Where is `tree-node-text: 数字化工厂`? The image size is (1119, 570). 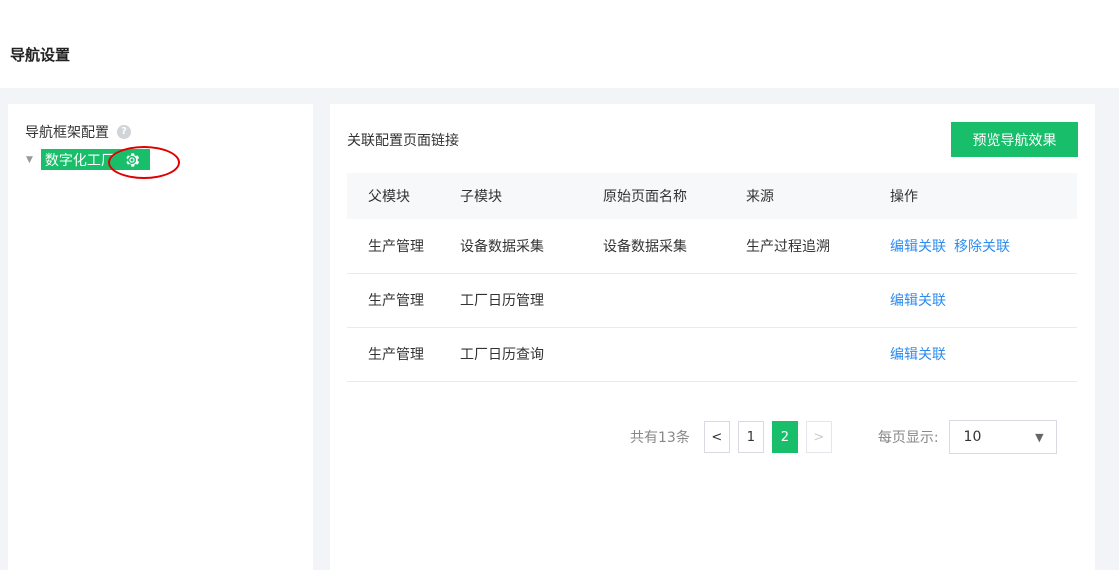
tree-node-text: 数字化工厂 is located at coordinates (79, 160).